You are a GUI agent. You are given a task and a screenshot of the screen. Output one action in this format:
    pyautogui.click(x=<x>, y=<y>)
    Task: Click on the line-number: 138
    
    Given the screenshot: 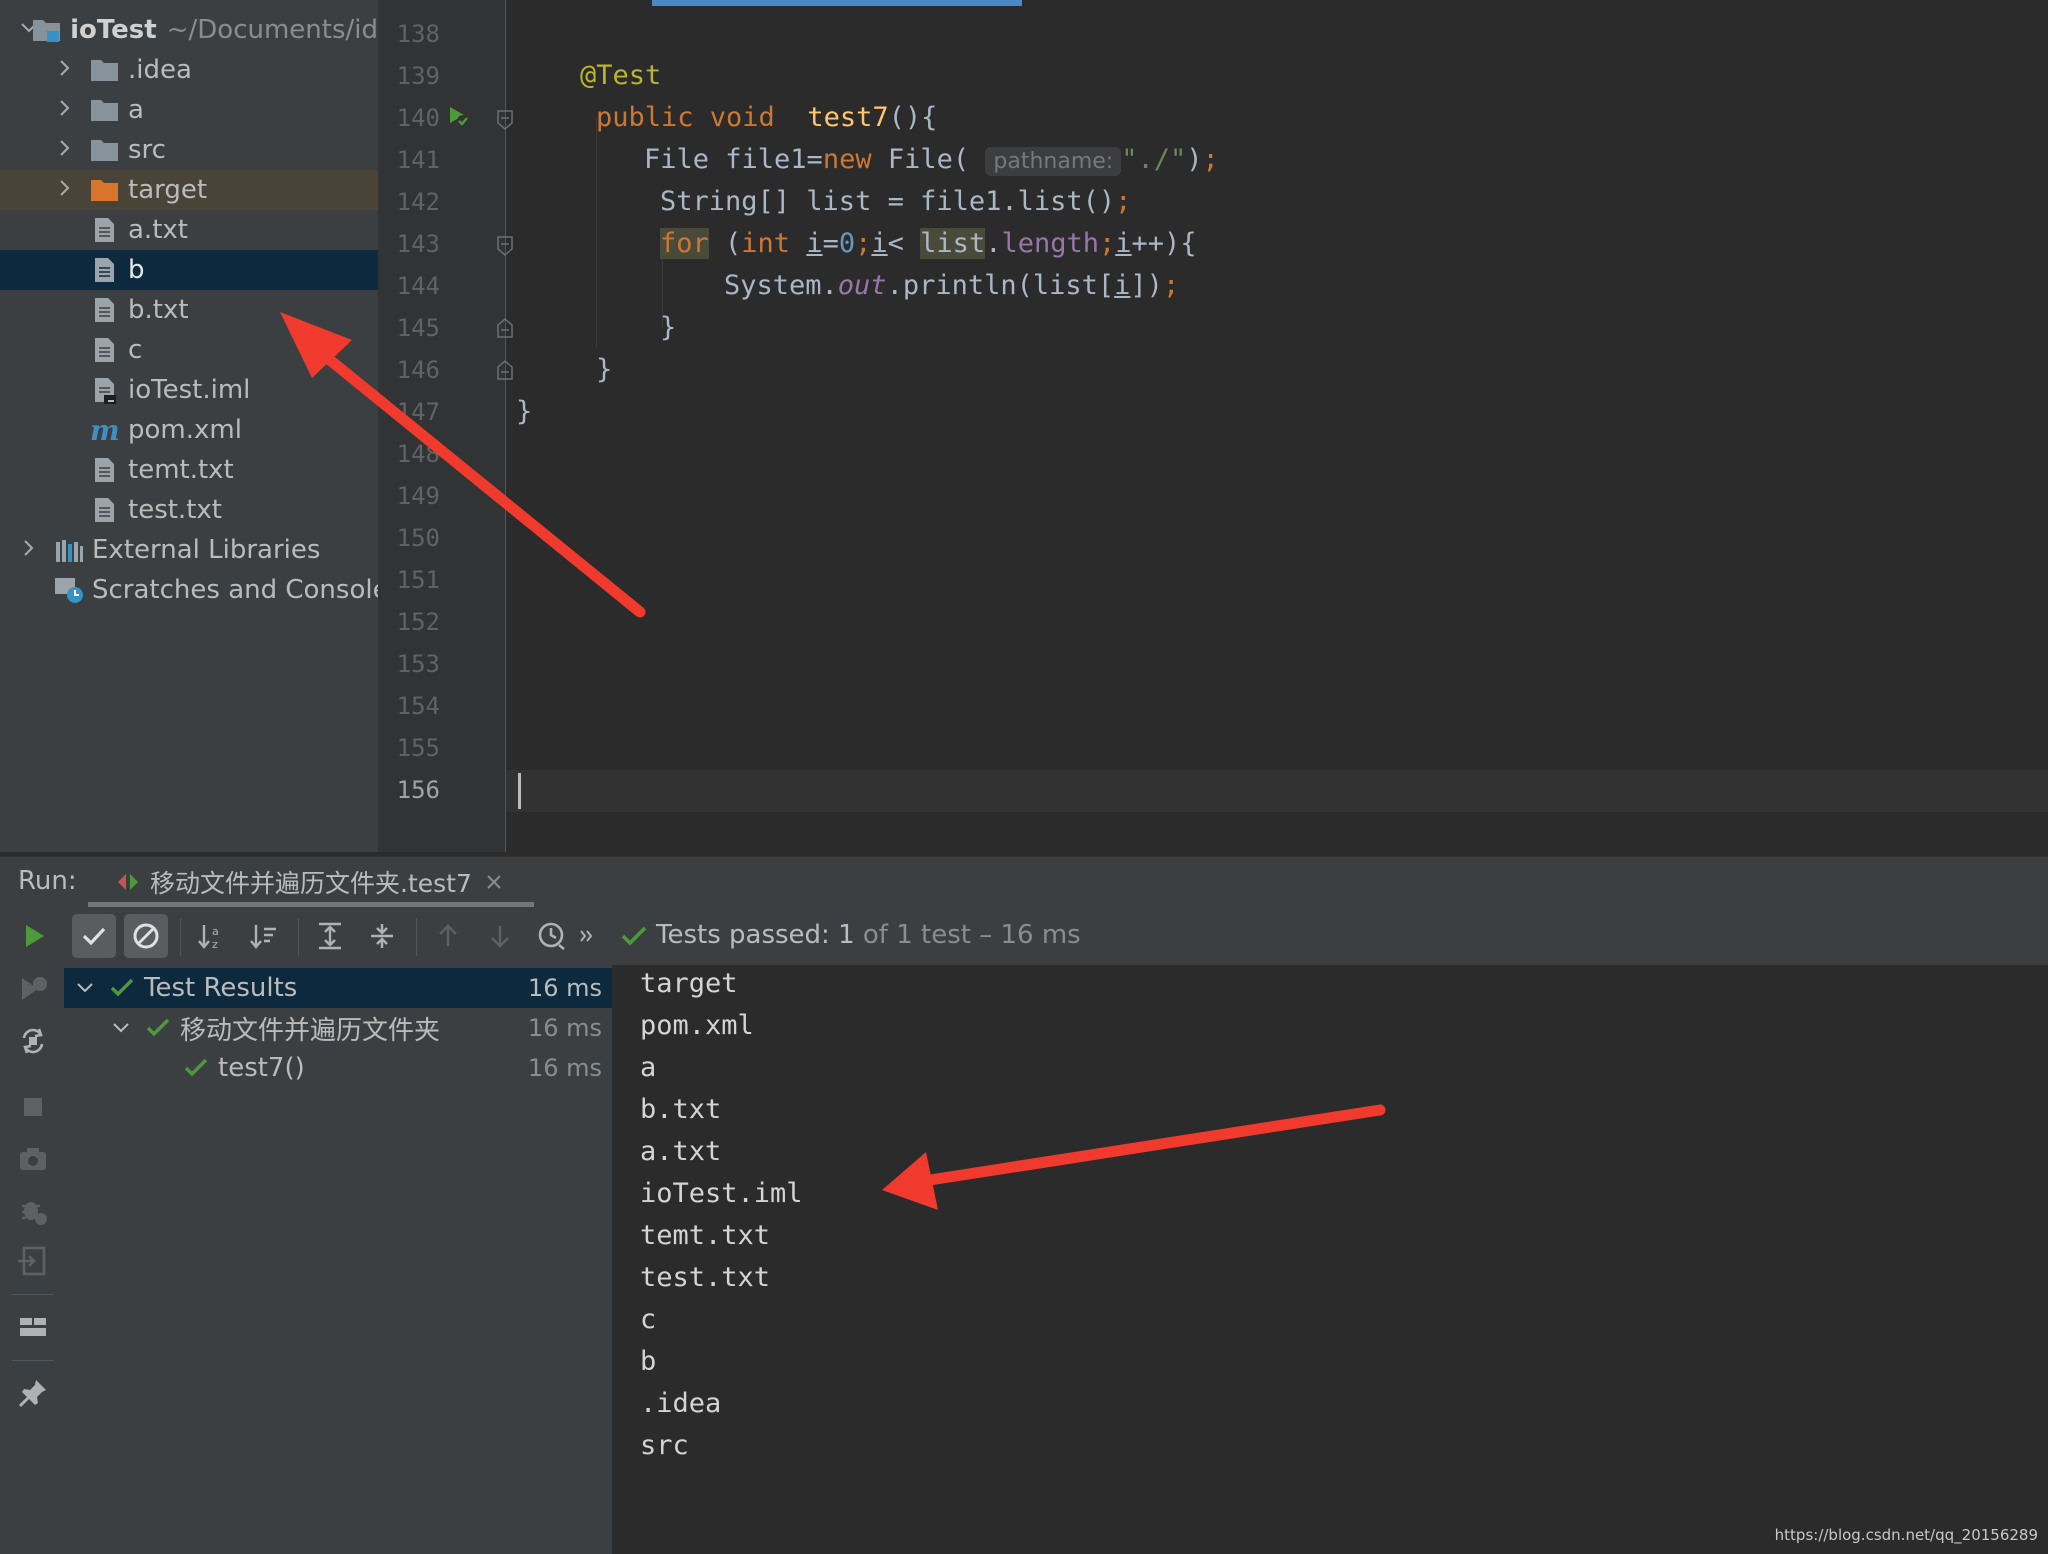 What is the action you would take?
    pyautogui.click(x=418, y=34)
    